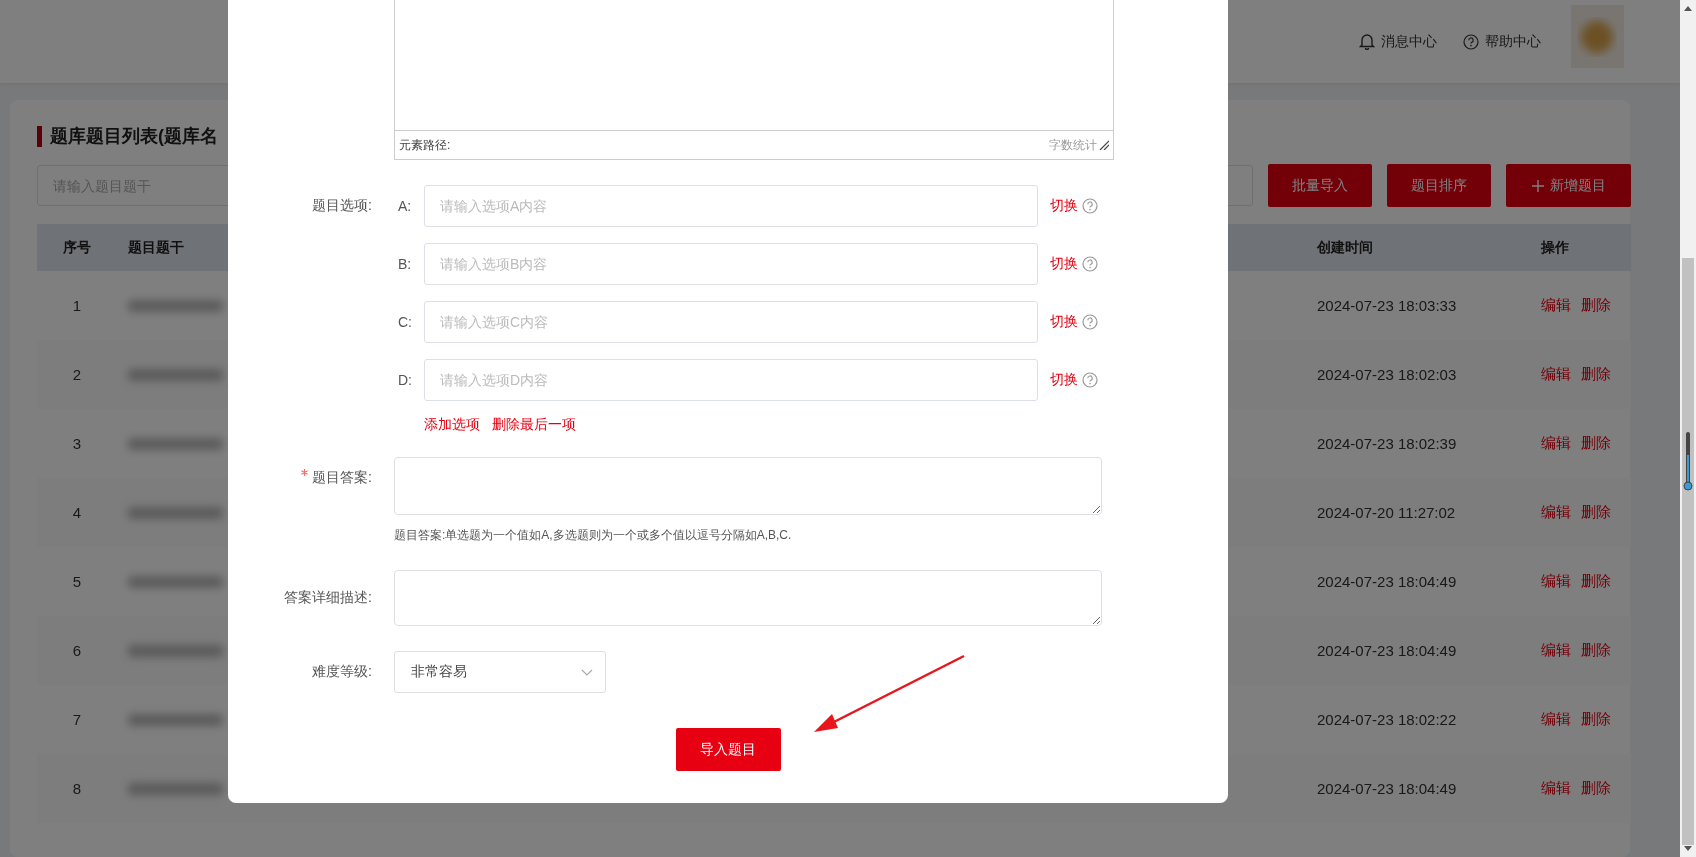  Describe the element at coordinates (156, 246) in the screenshot. I see `column-header: 题目题干` at that location.